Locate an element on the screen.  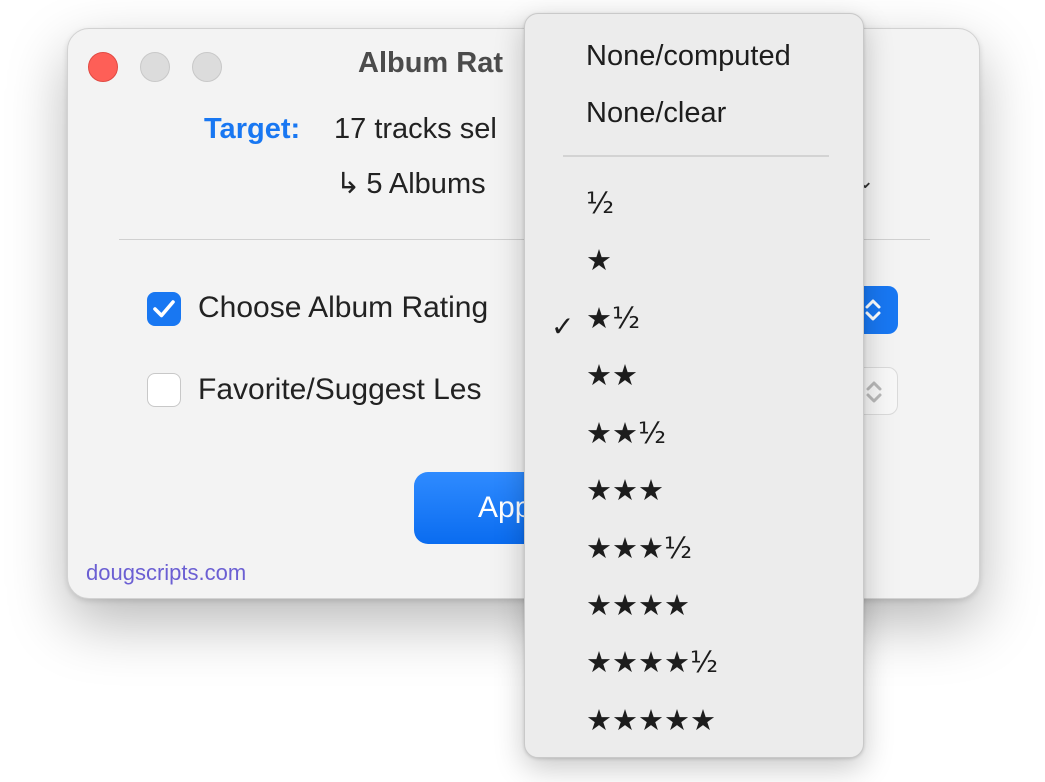
checkmark-icon is located at coordinates (164, 309).